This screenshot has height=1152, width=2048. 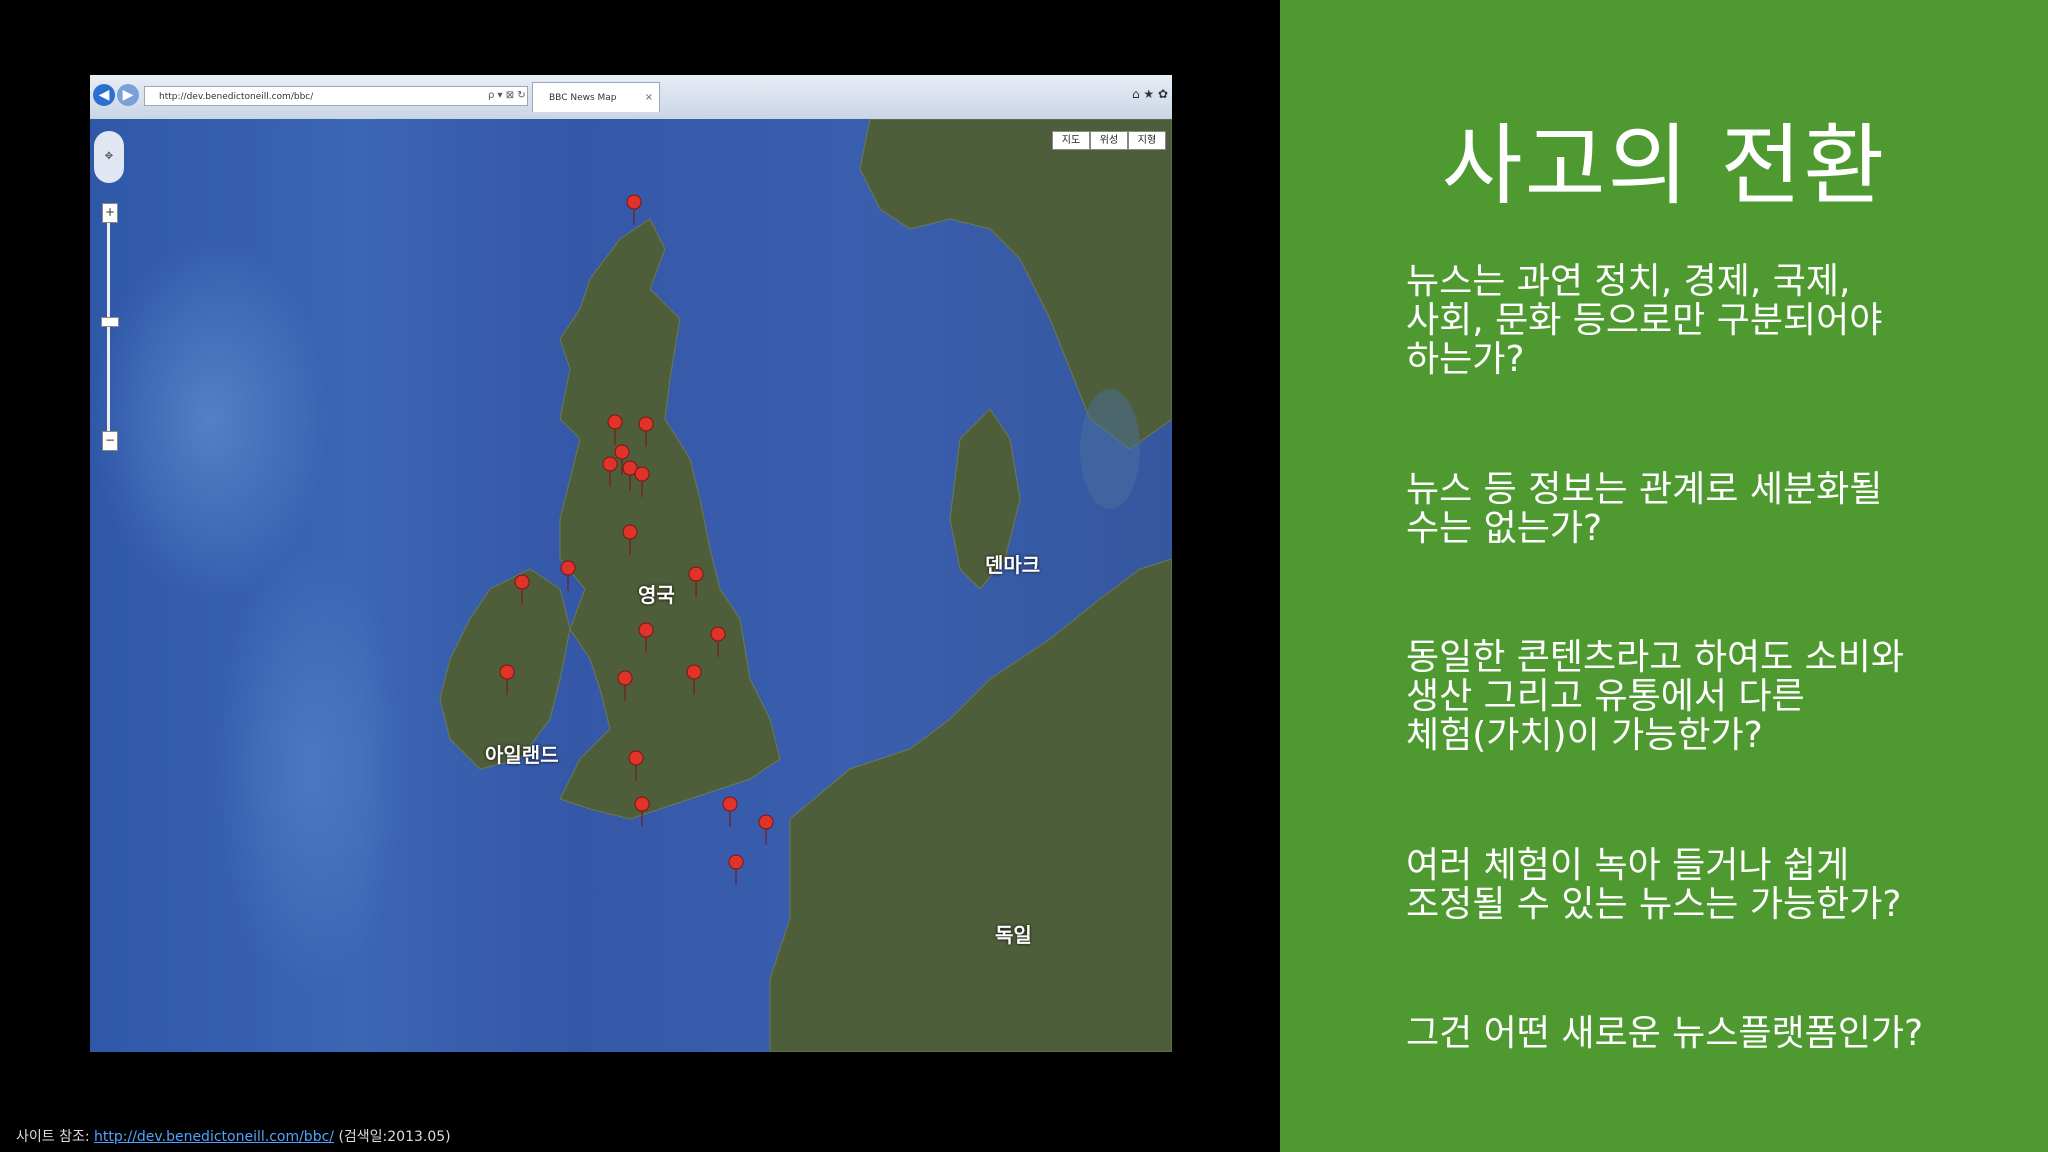 What do you see at coordinates (1644, 509) in the screenshot?
I see `question-2: 뉴스 등 정보는 관계로 세분화될 수는 없는가?` at bounding box center [1644, 509].